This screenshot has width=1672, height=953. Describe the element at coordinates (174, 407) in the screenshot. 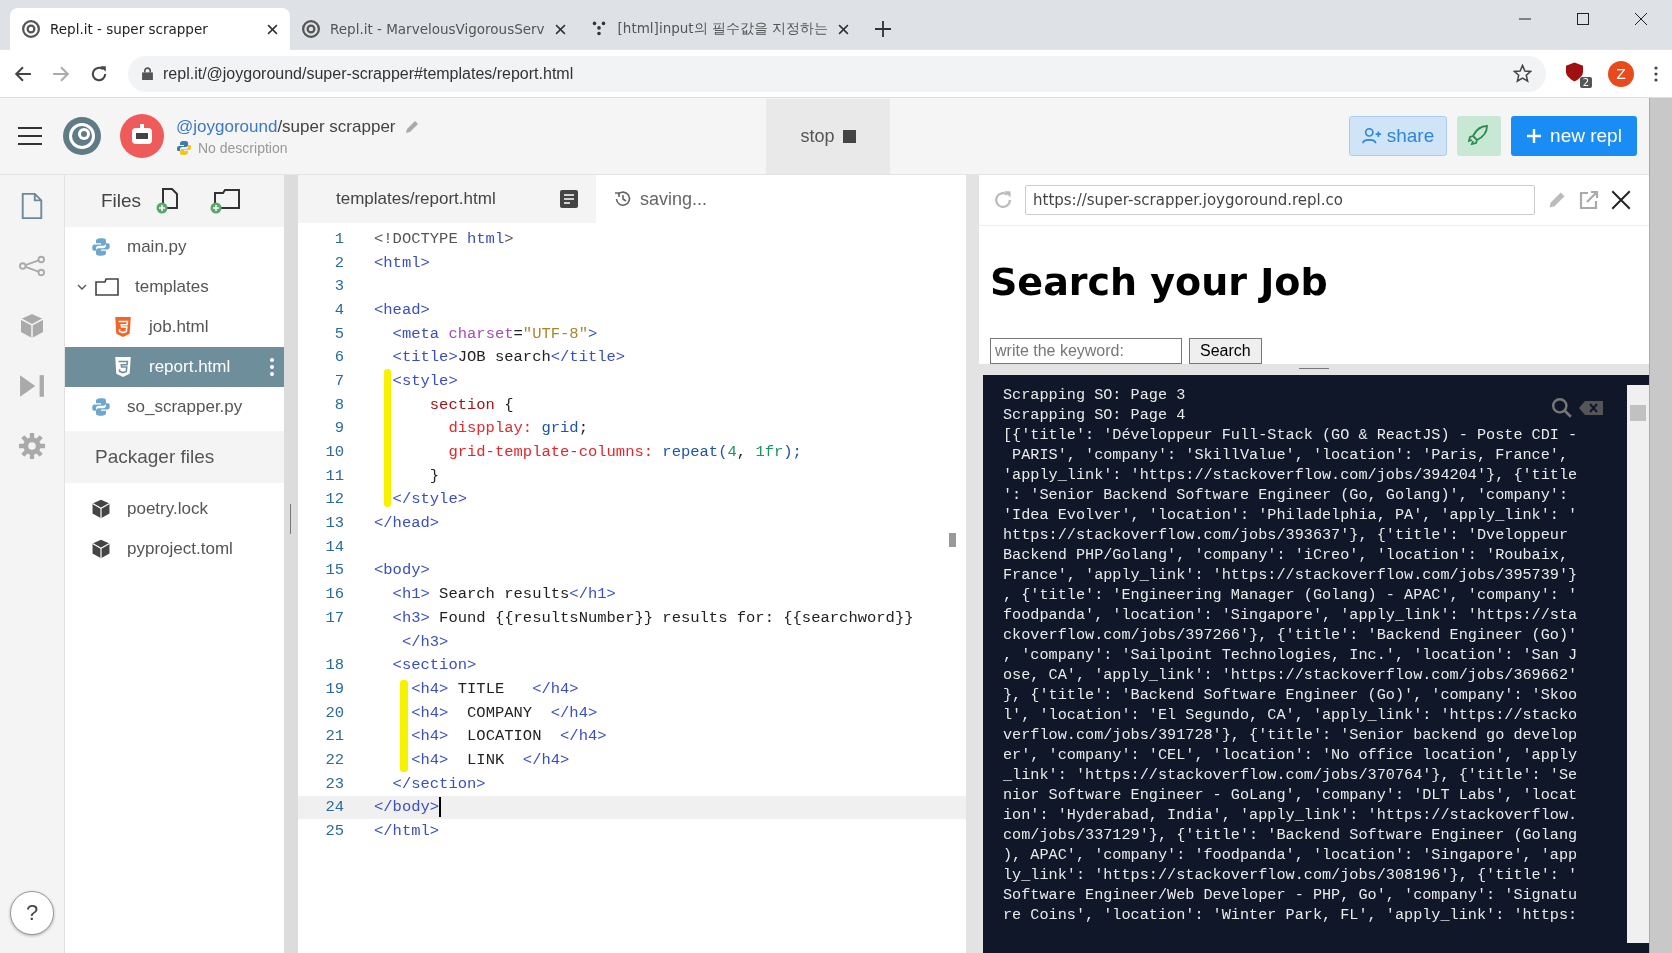

I see `file-item: so_scrapper.py` at that location.